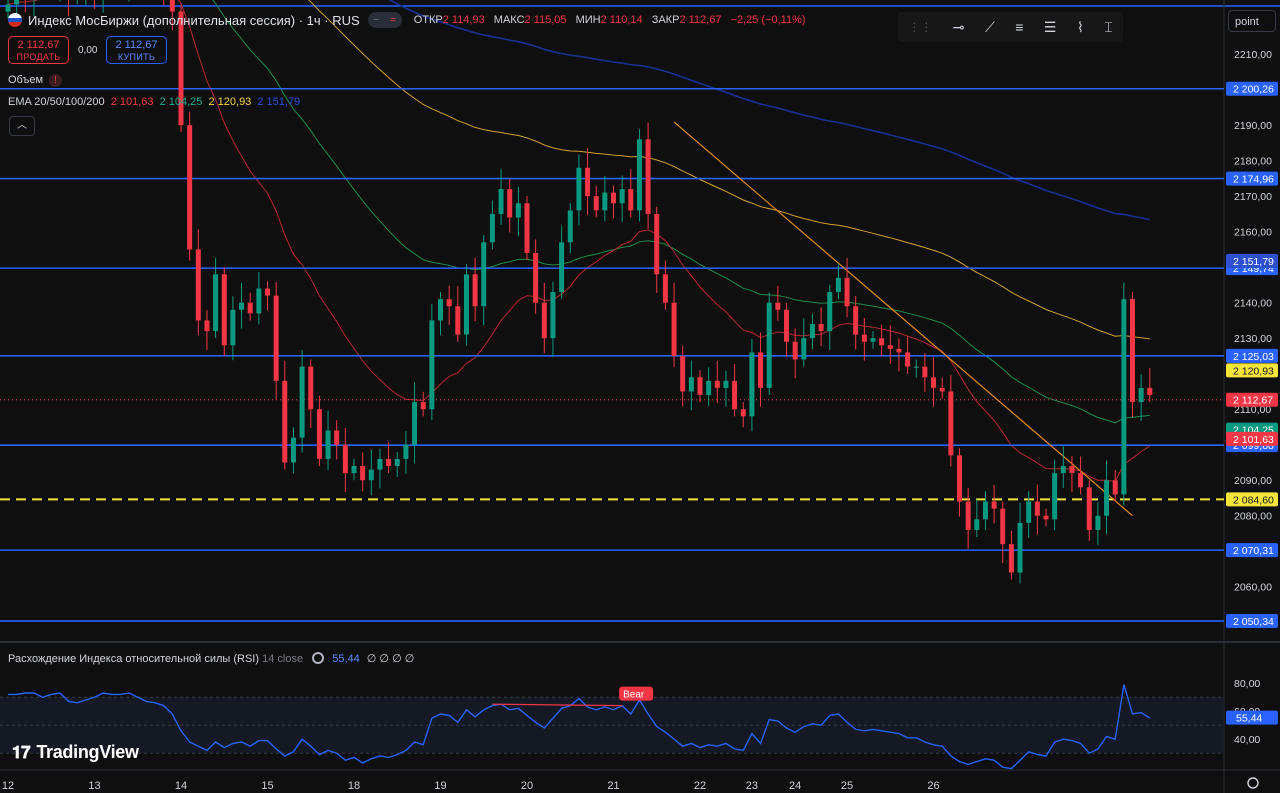 The width and height of the screenshot is (1280, 793). What do you see at coordinates (384, 20) in the screenshot?
I see `market-status-toggle: − ≈` at bounding box center [384, 20].